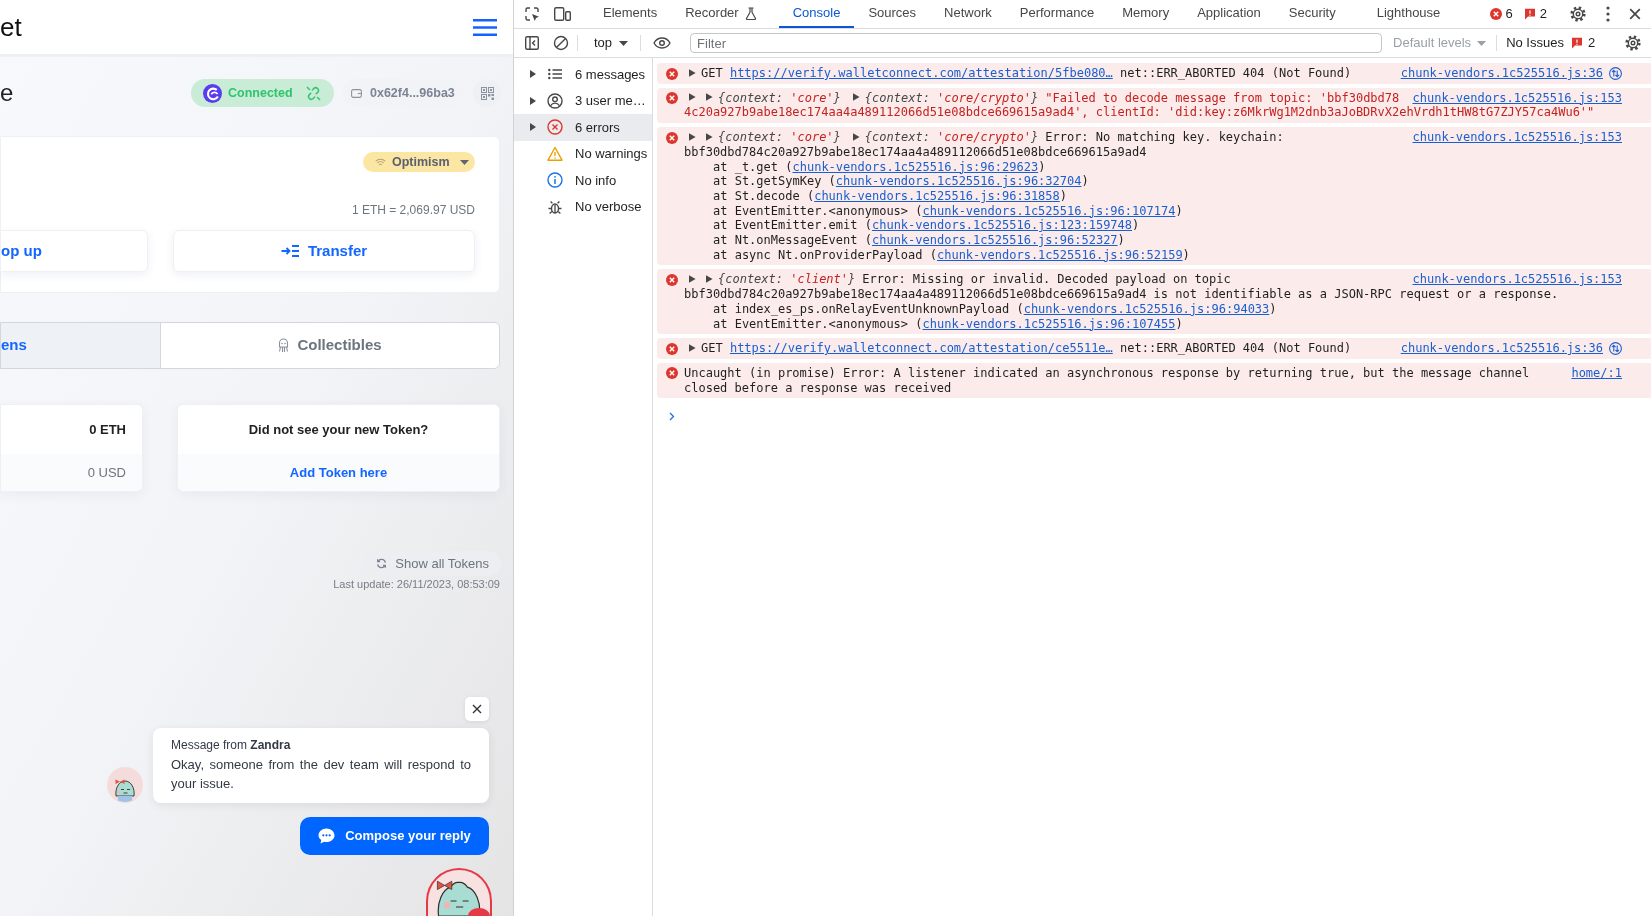 This screenshot has height=916, width=1651. I want to click on request-line: GET https://verify.walletconnect.com/attestation/ce5511e… net::ERR_ABORTED 404 (Not Found), so click(1026, 348).